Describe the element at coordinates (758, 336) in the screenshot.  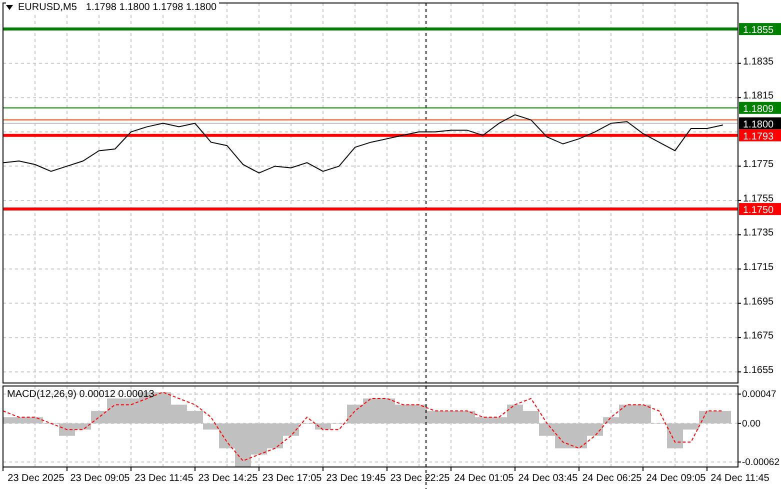
I see `price-tick-label: 1.1675` at that location.